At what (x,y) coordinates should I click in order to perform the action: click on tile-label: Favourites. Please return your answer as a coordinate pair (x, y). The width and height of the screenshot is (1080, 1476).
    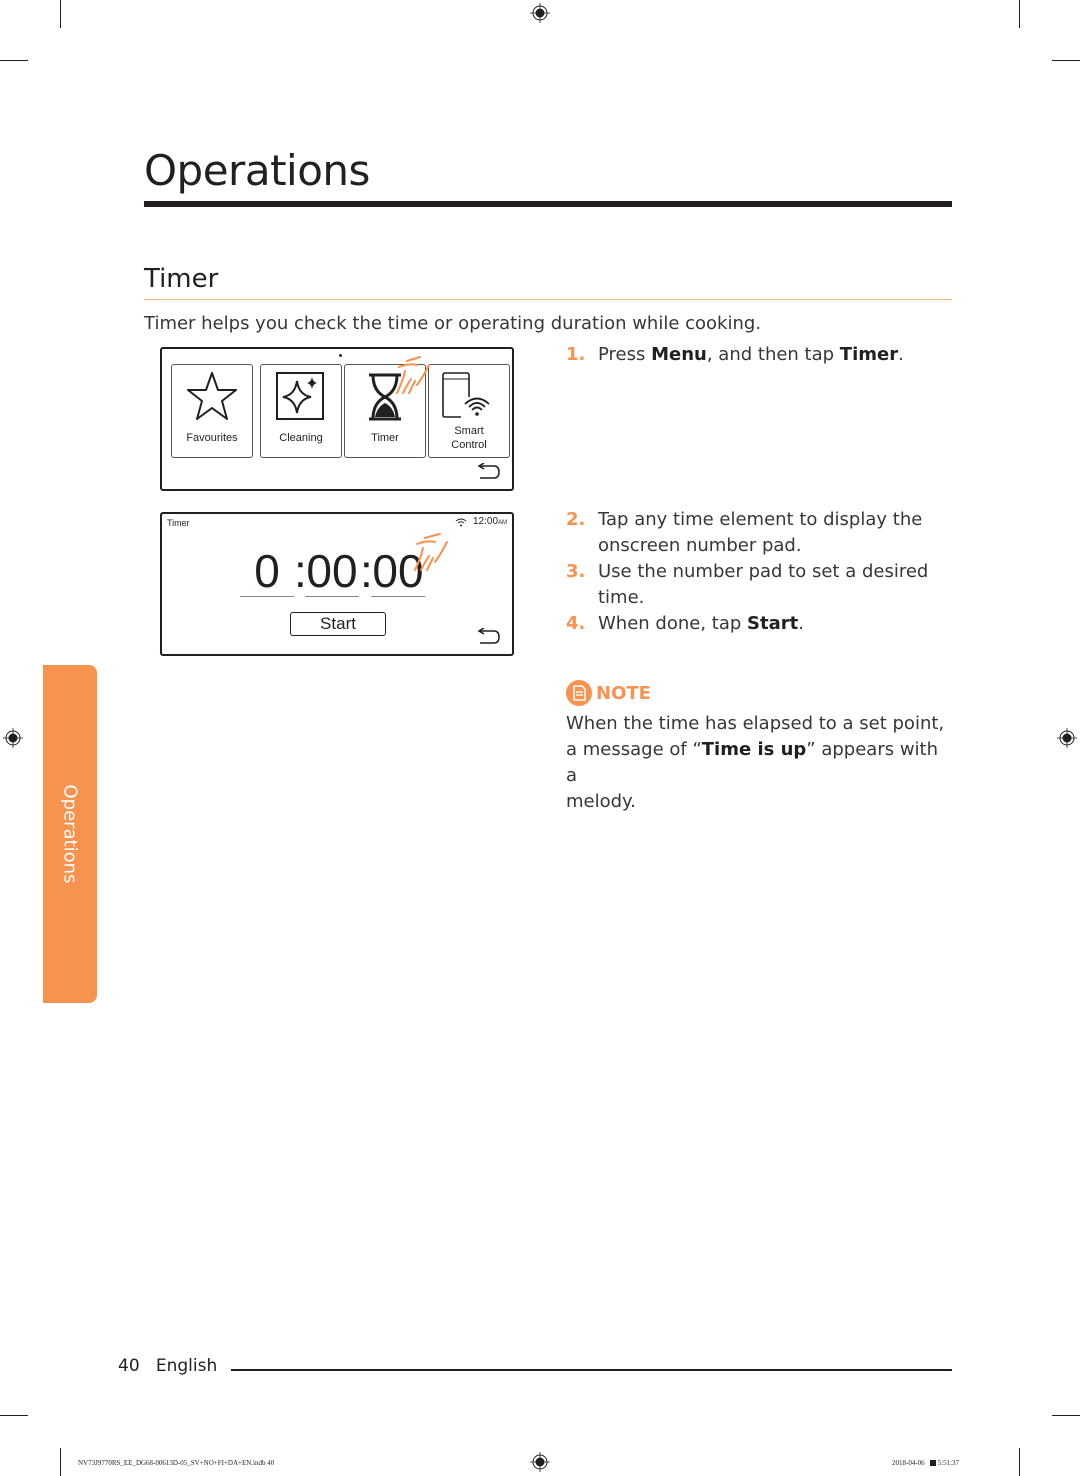
    Looking at the image, I should click on (212, 438).